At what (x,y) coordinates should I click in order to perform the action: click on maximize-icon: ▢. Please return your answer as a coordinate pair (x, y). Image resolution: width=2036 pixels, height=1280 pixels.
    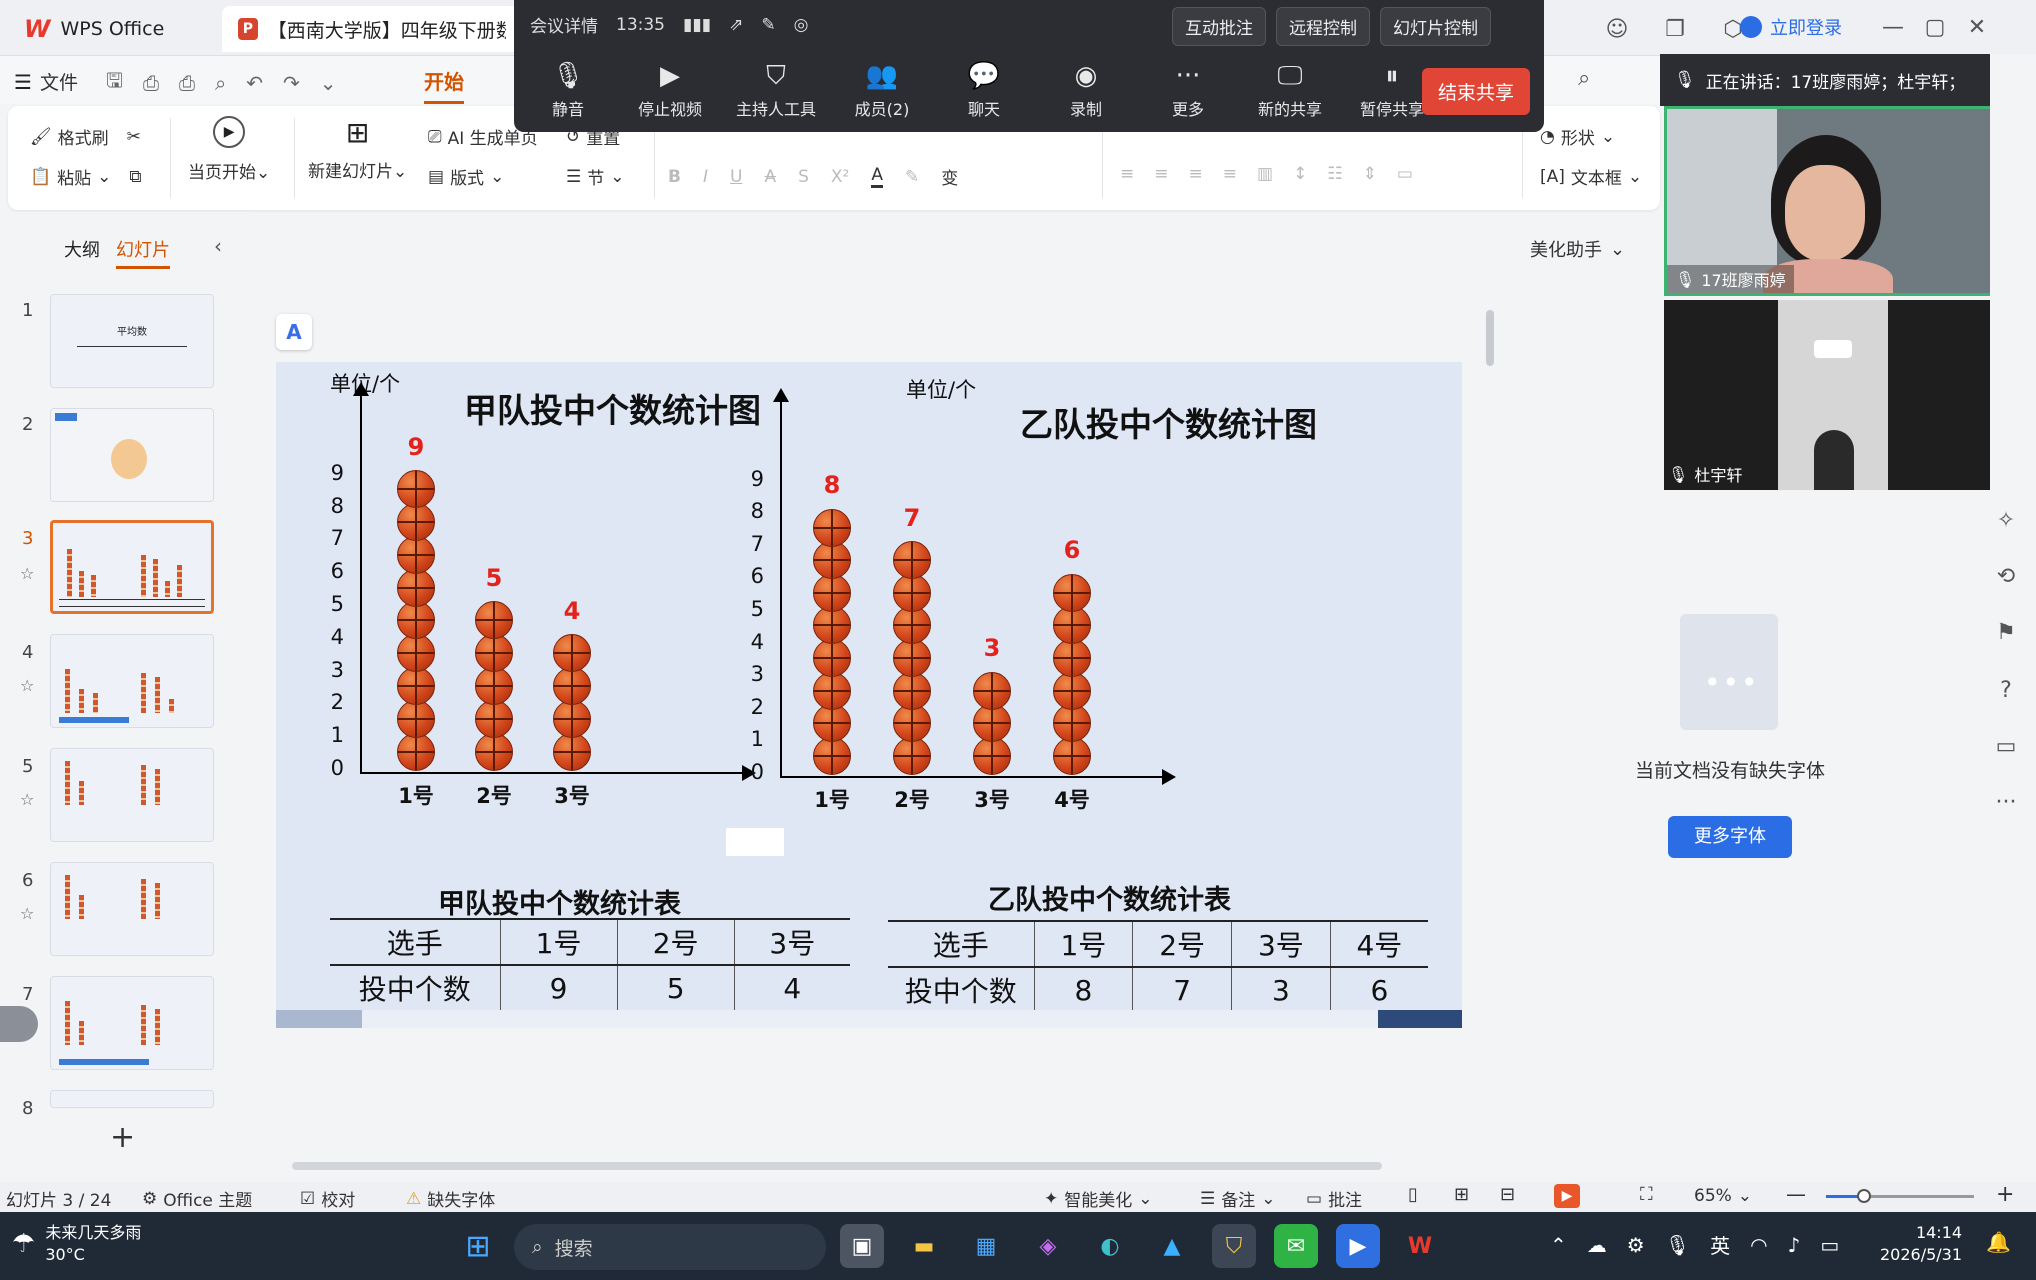
    Looking at the image, I should click on (1935, 27).